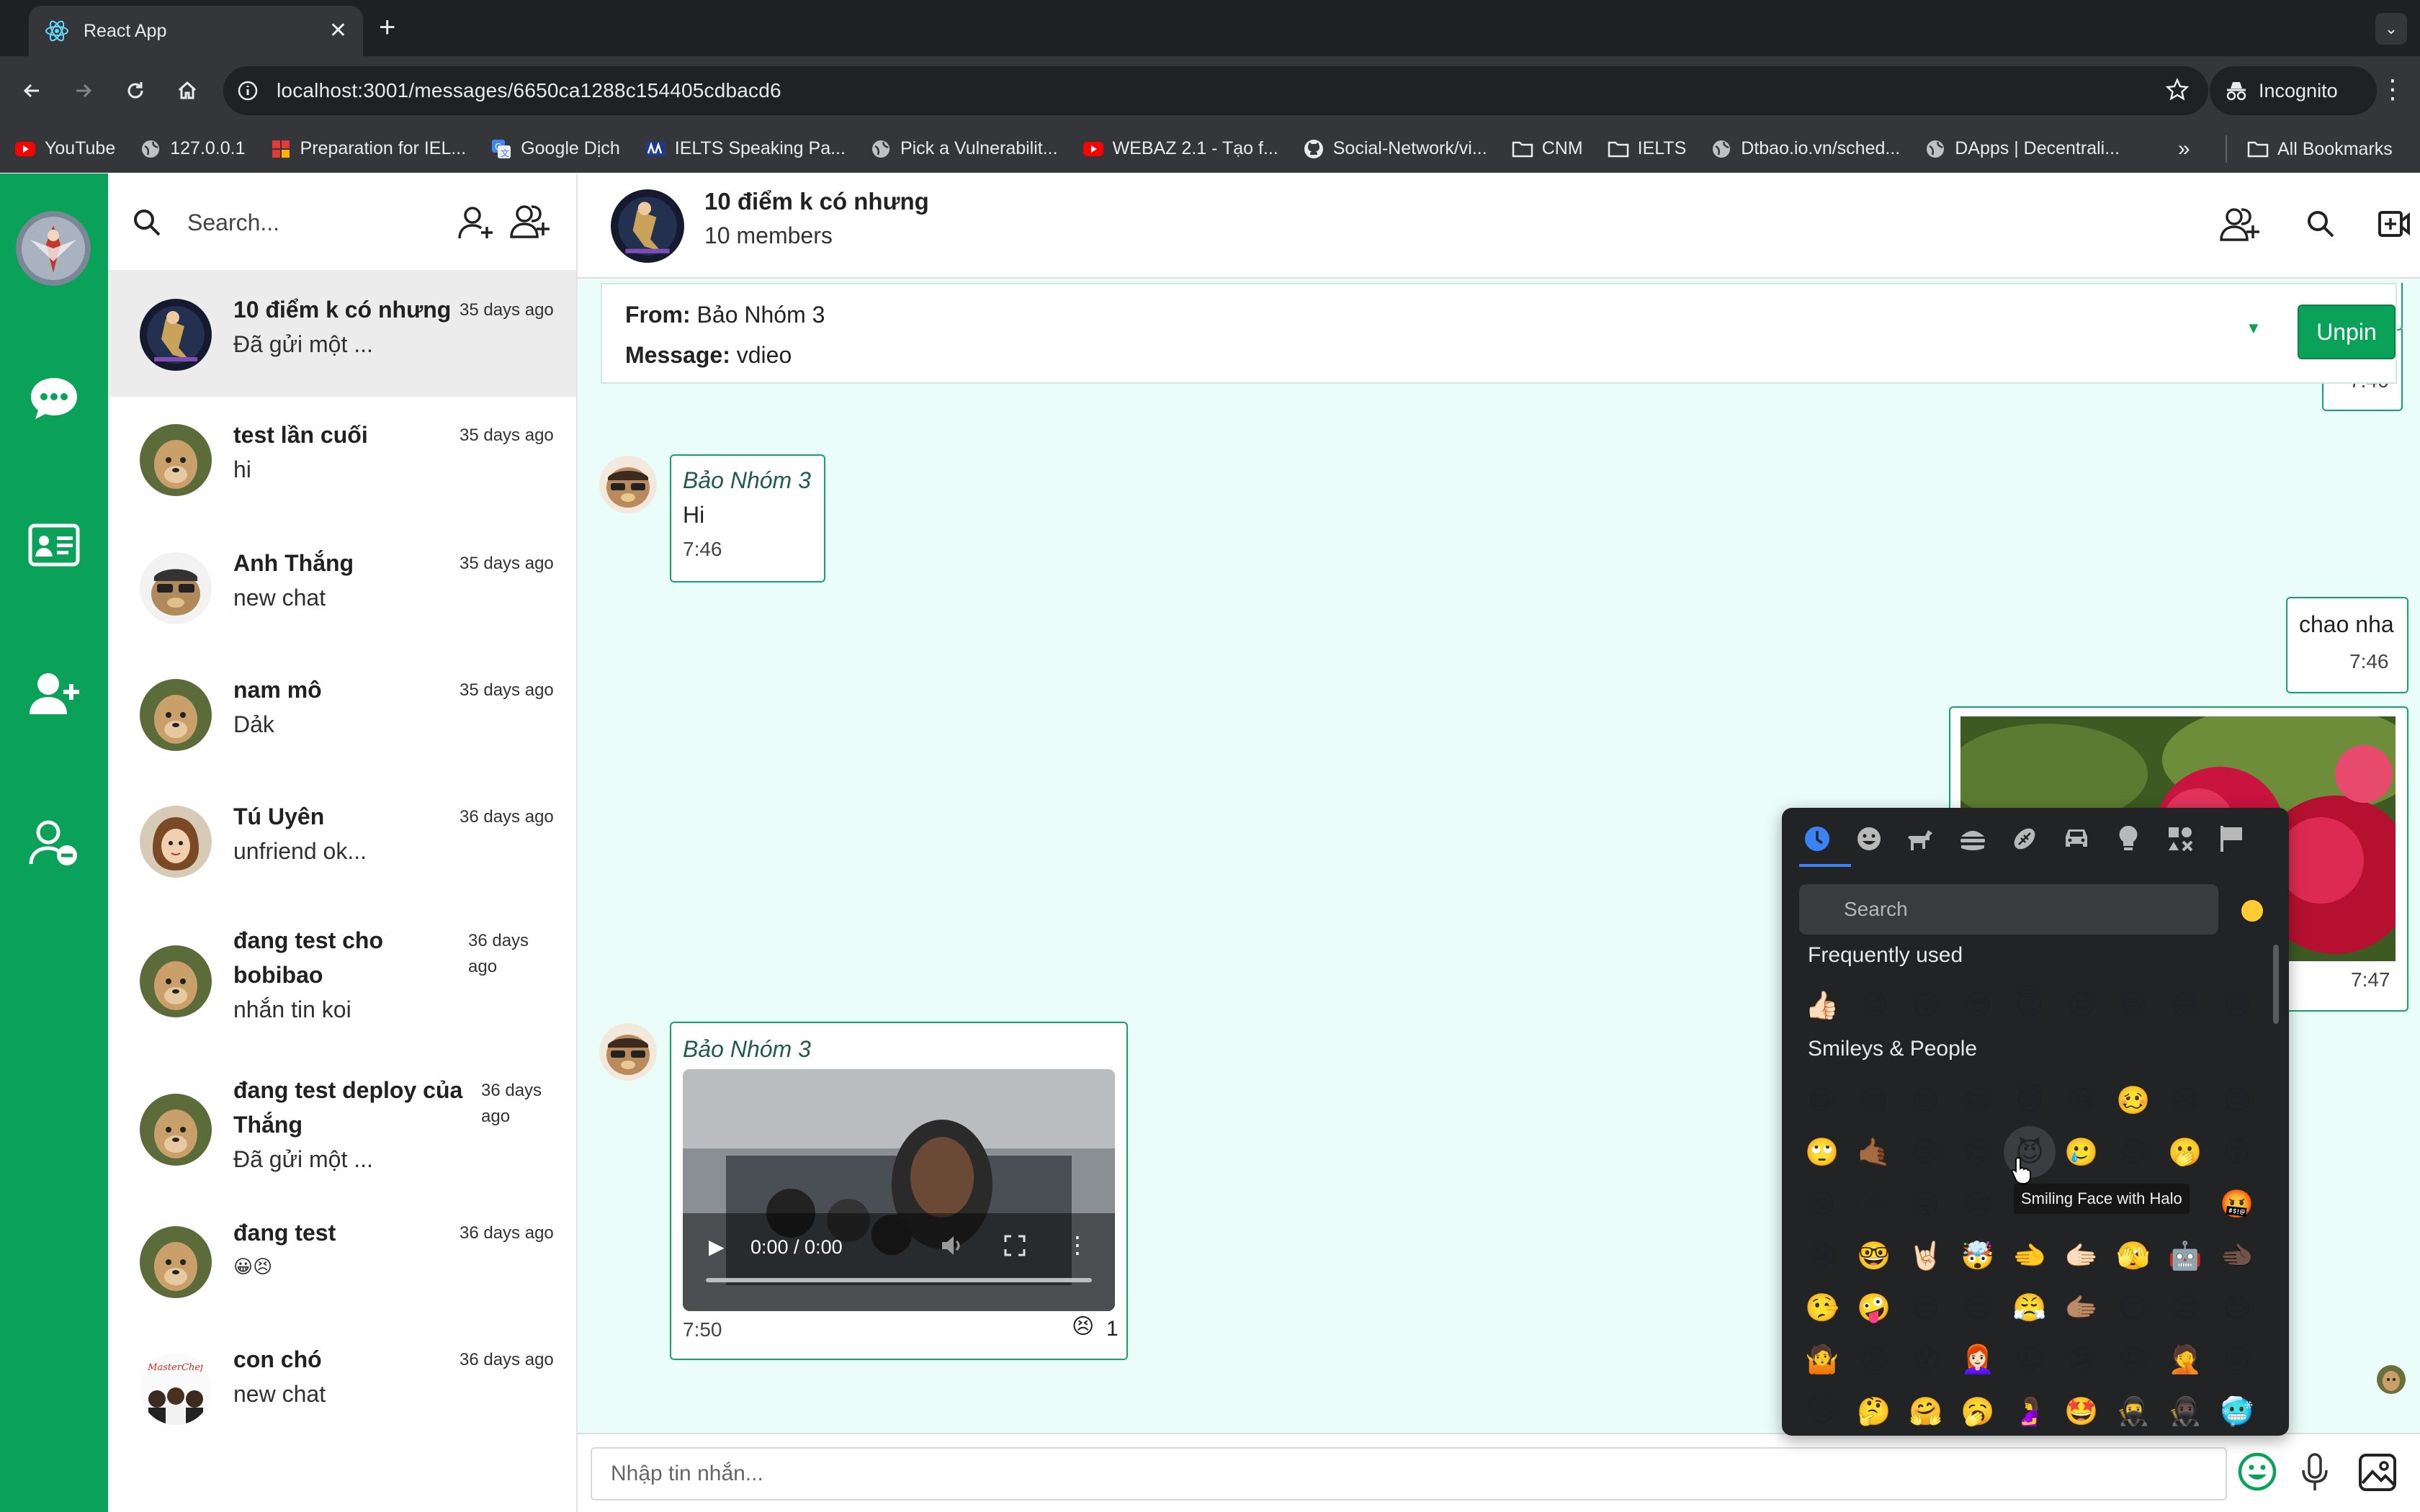  Describe the element at coordinates (555, 149) in the screenshot. I see `bookmark-item: G文 Google Dịch` at that location.